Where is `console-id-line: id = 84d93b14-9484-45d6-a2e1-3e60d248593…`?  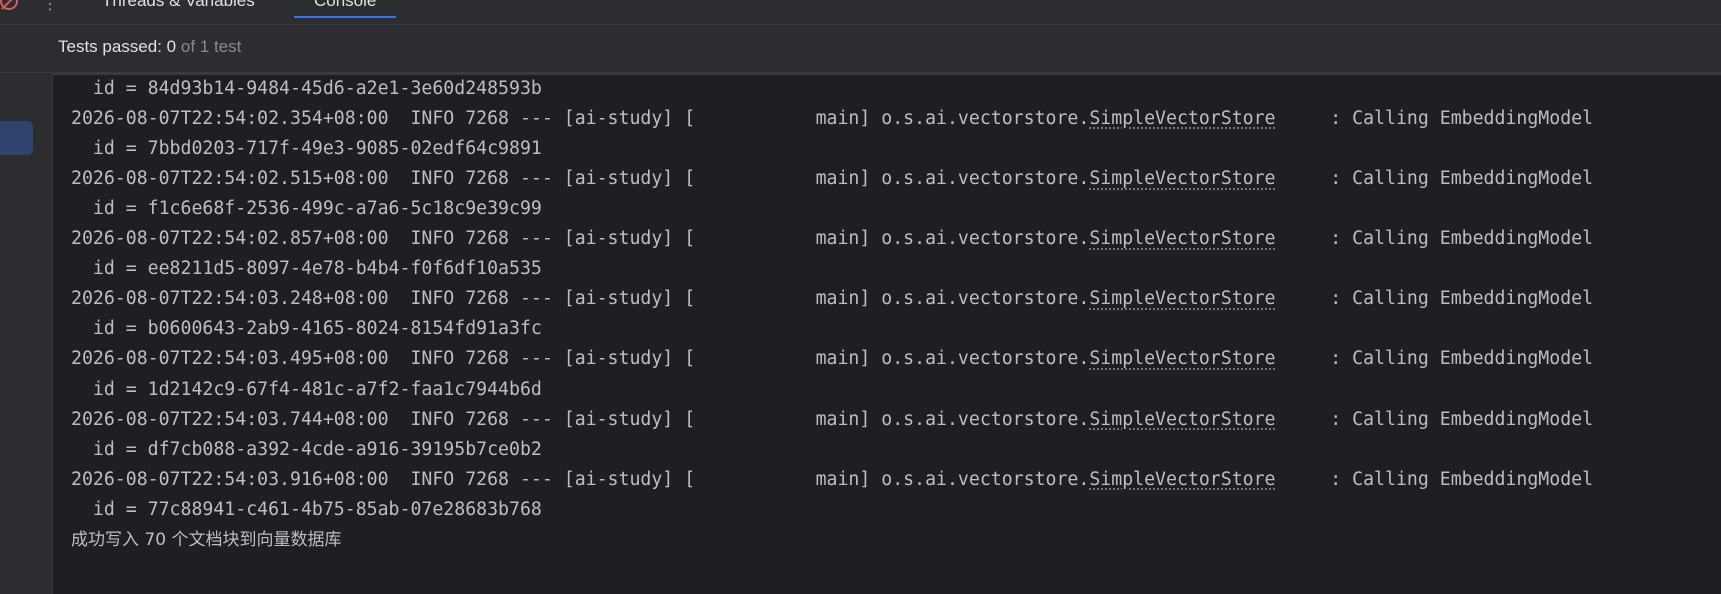
console-id-line: id = 84d93b14-9484-45d6-a2e1-3e60d248593… is located at coordinates (306, 88).